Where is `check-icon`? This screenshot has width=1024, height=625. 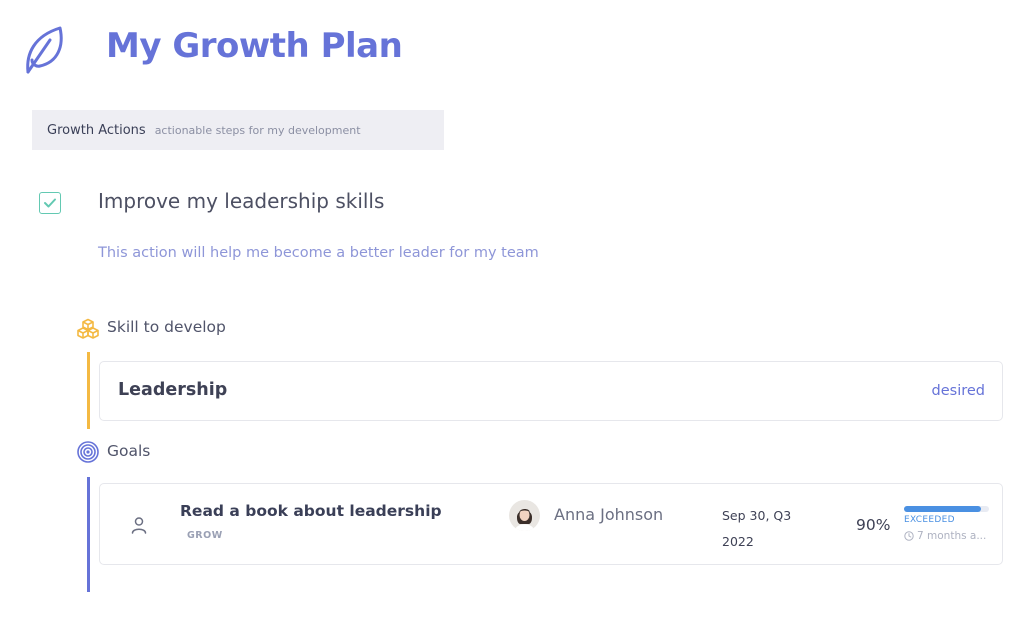
check-icon is located at coordinates (50, 203).